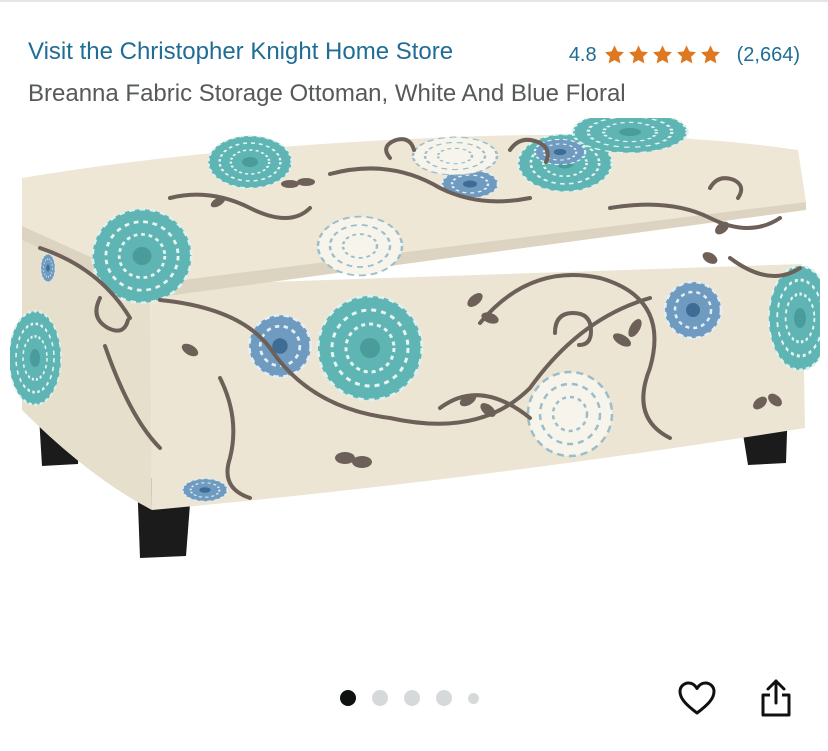 The image size is (828, 751). I want to click on top-divider, so click(414, 1).